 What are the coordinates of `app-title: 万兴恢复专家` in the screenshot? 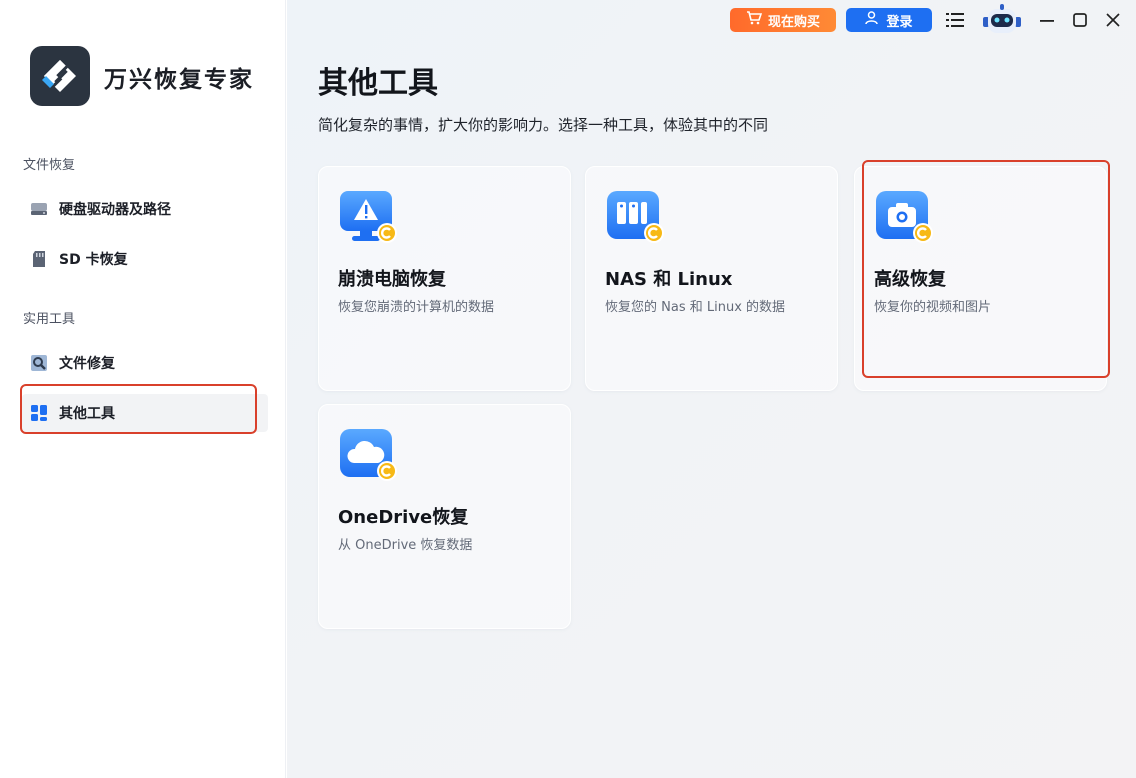 It's located at (179, 80).